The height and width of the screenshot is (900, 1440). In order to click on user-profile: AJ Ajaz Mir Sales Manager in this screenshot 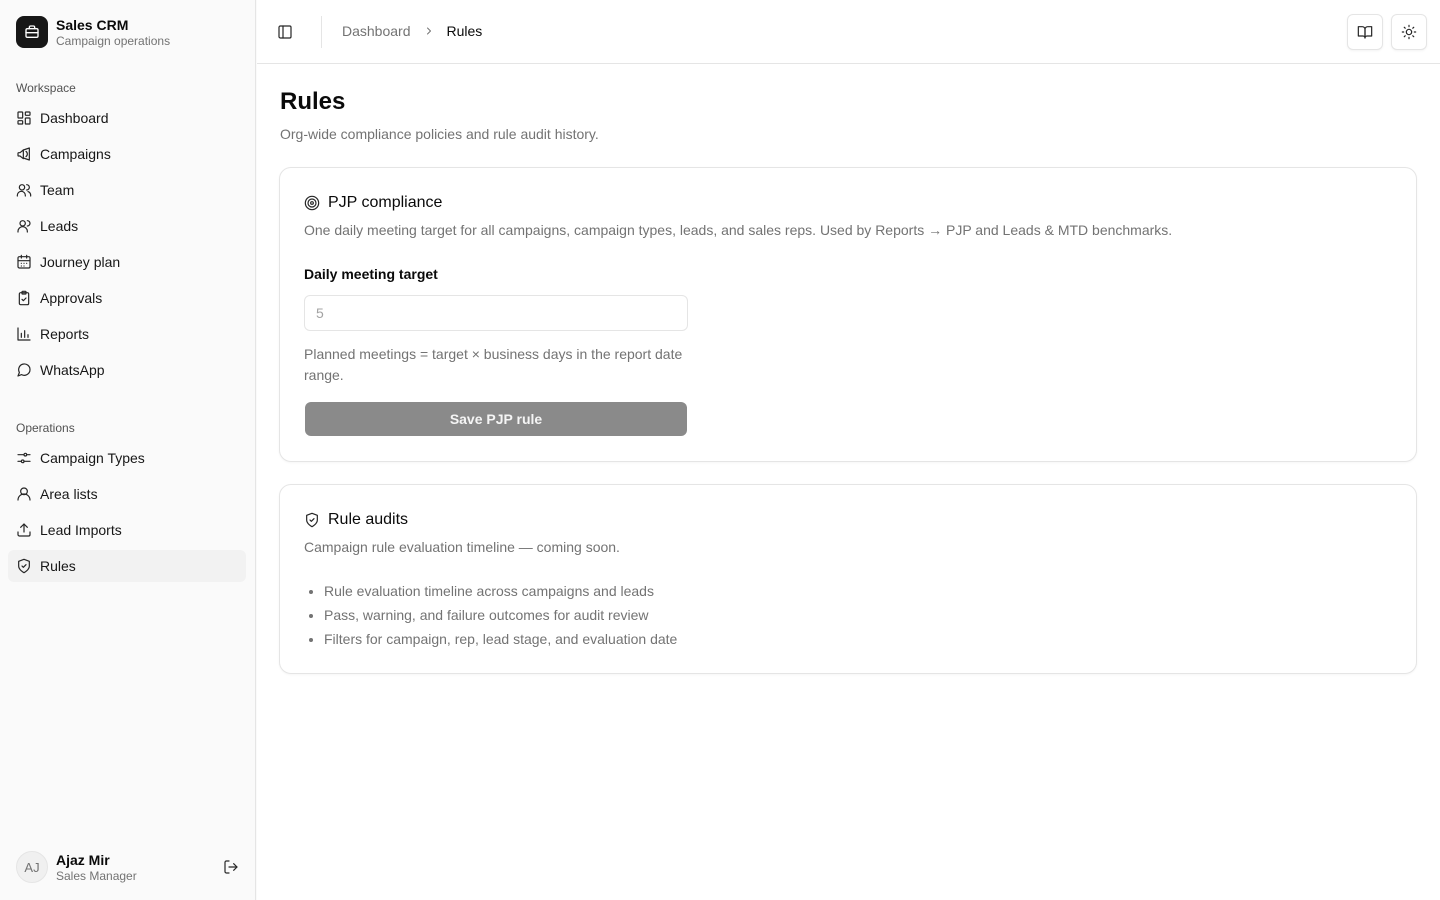, I will do `click(128, 867)`.